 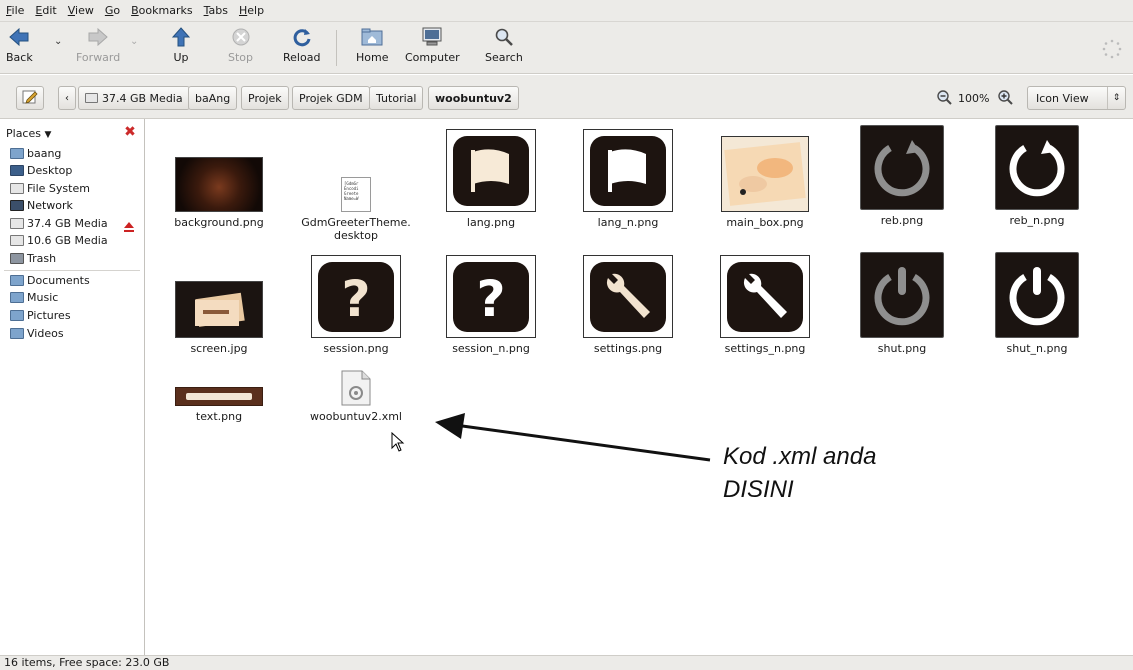 I want to click on crumb-projek: Projek, so click(x=265, y=98).